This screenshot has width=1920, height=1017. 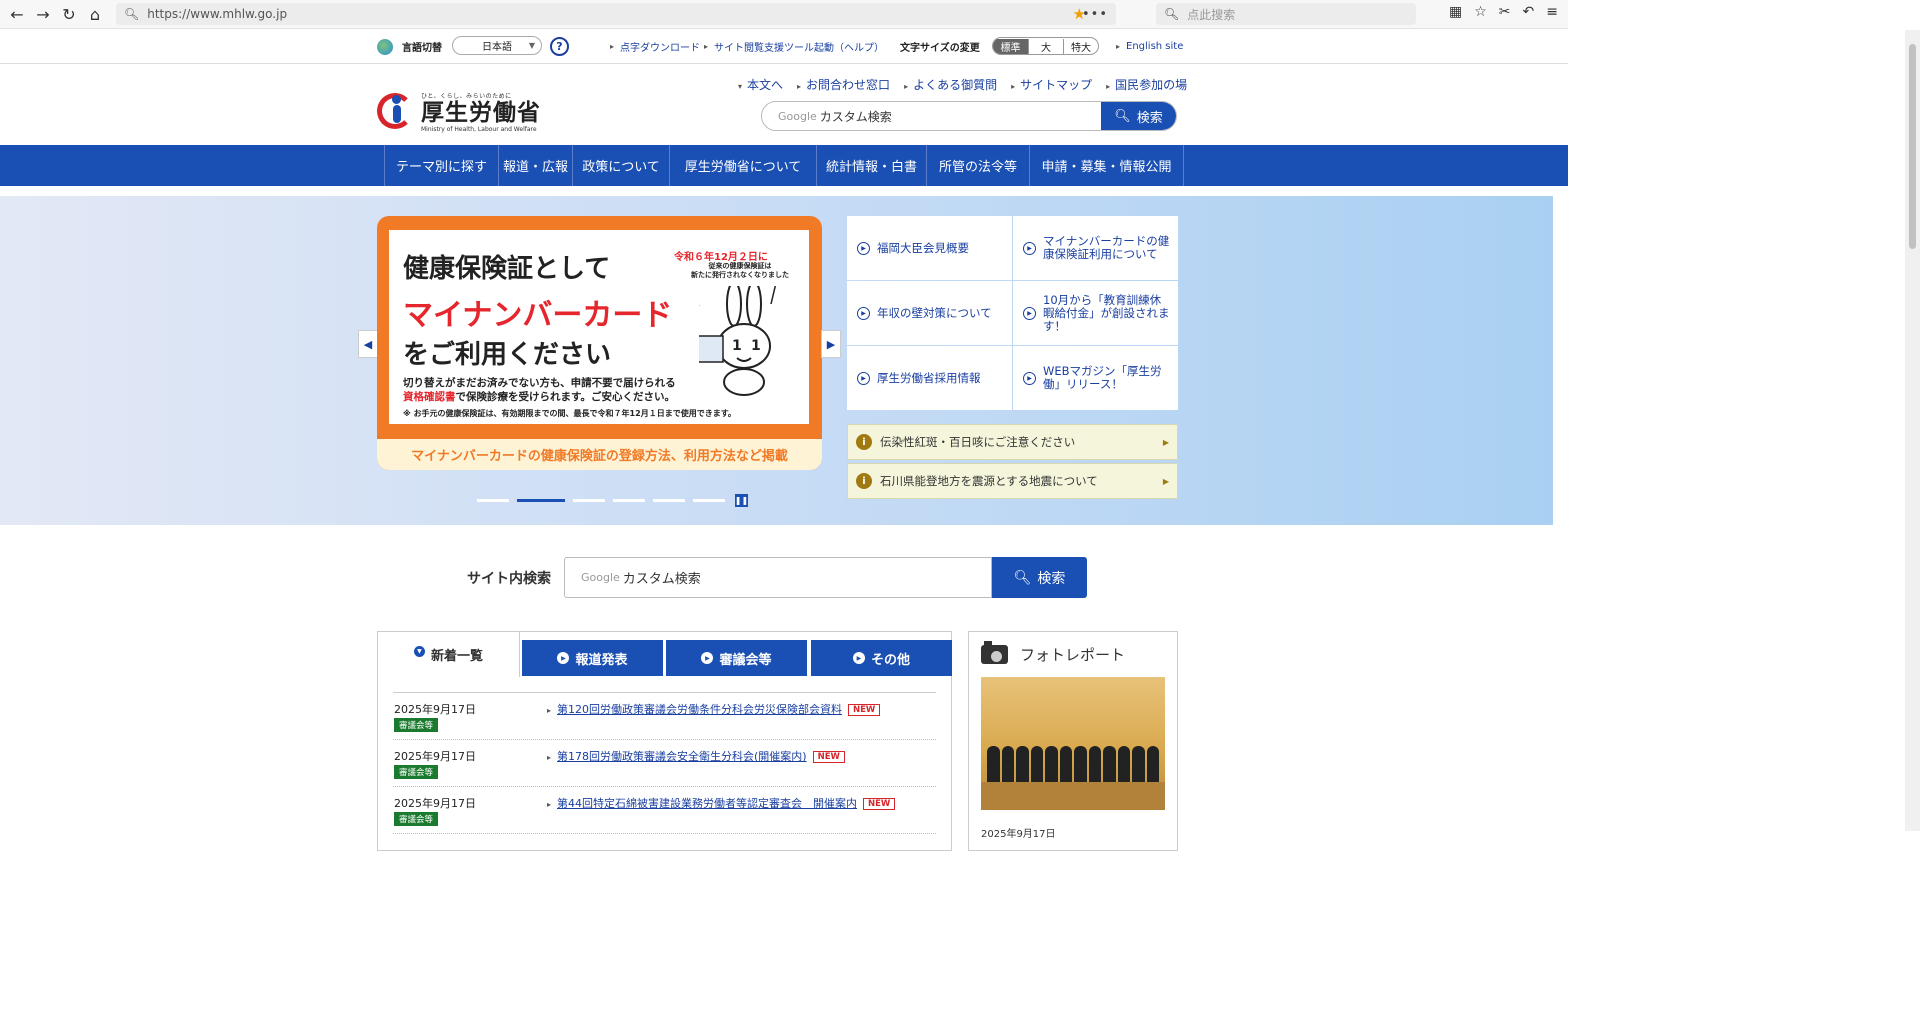 I want to click on home-icon: ⌂, so click(x=95, y=14).